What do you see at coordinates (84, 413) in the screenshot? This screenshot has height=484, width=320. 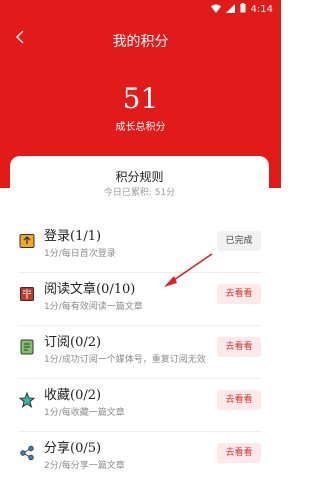 I see `rule-desc: 1分/每收藏一篇文章` at bounding box center [84, 413].